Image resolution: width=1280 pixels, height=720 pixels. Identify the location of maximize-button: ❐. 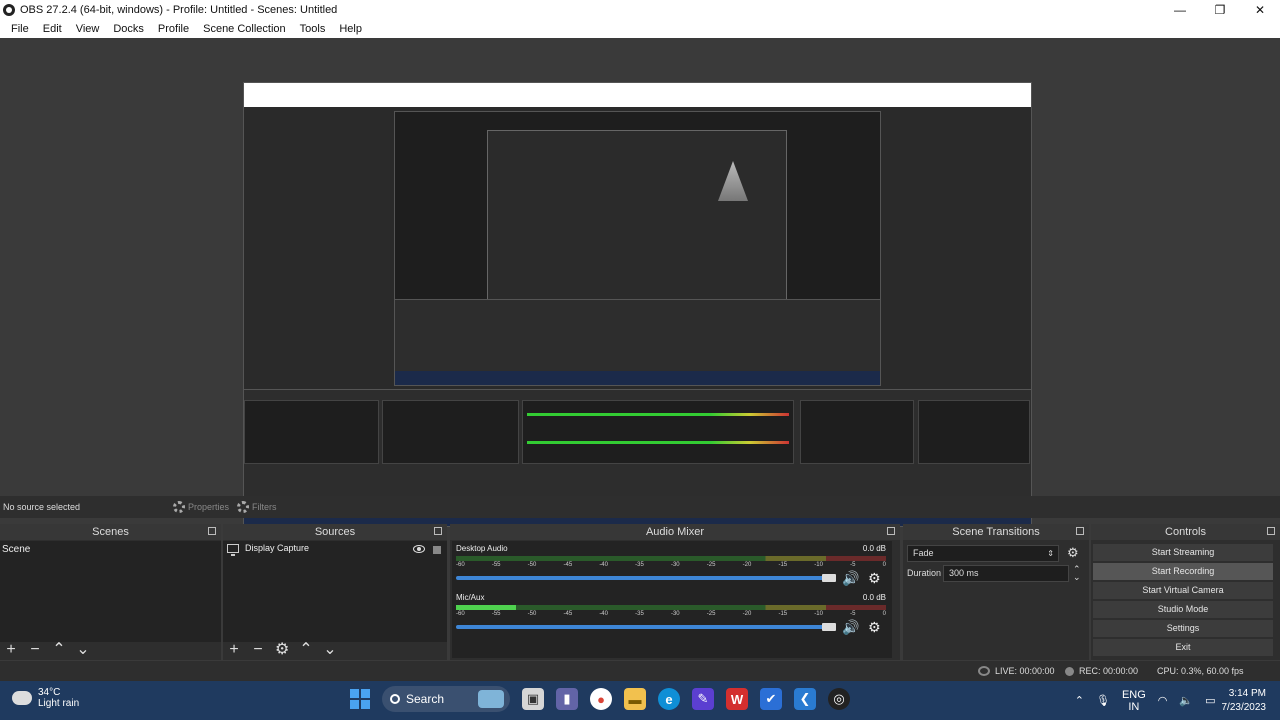
(1220, 9).